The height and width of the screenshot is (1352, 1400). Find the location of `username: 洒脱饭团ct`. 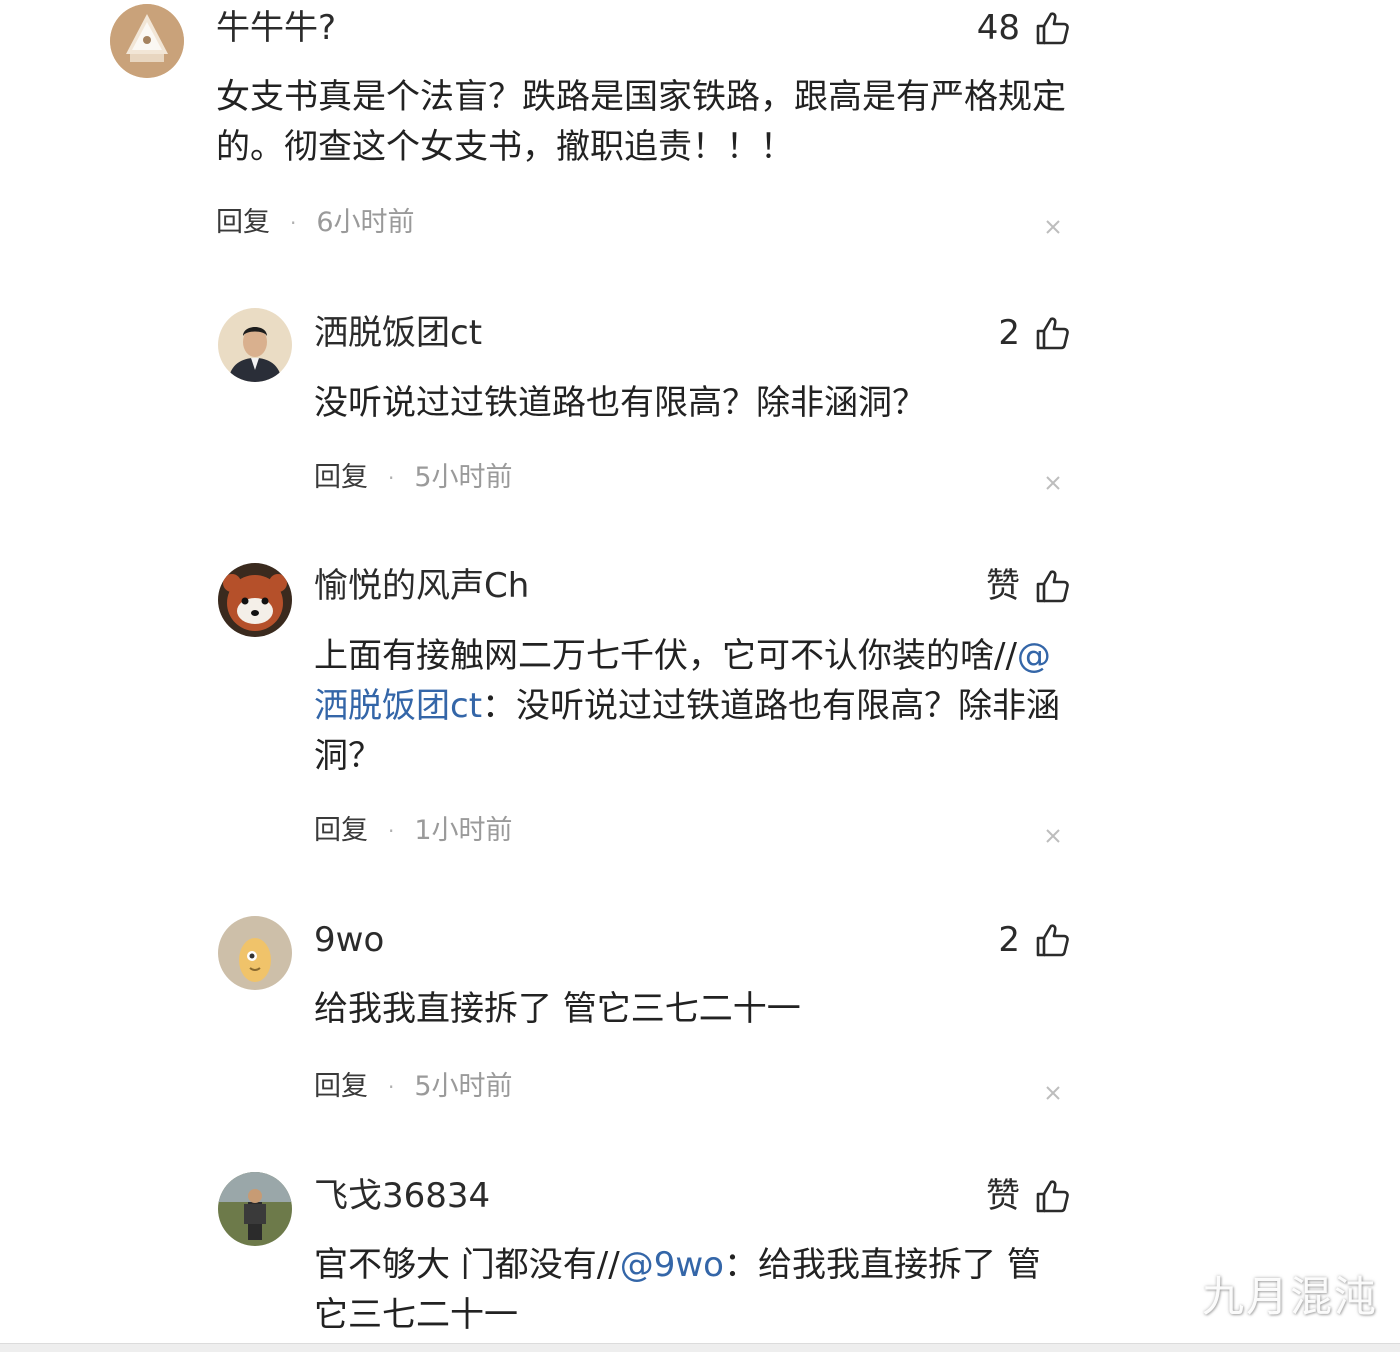

username: 洒脱饭团ct is located at coordinates (398, 333).